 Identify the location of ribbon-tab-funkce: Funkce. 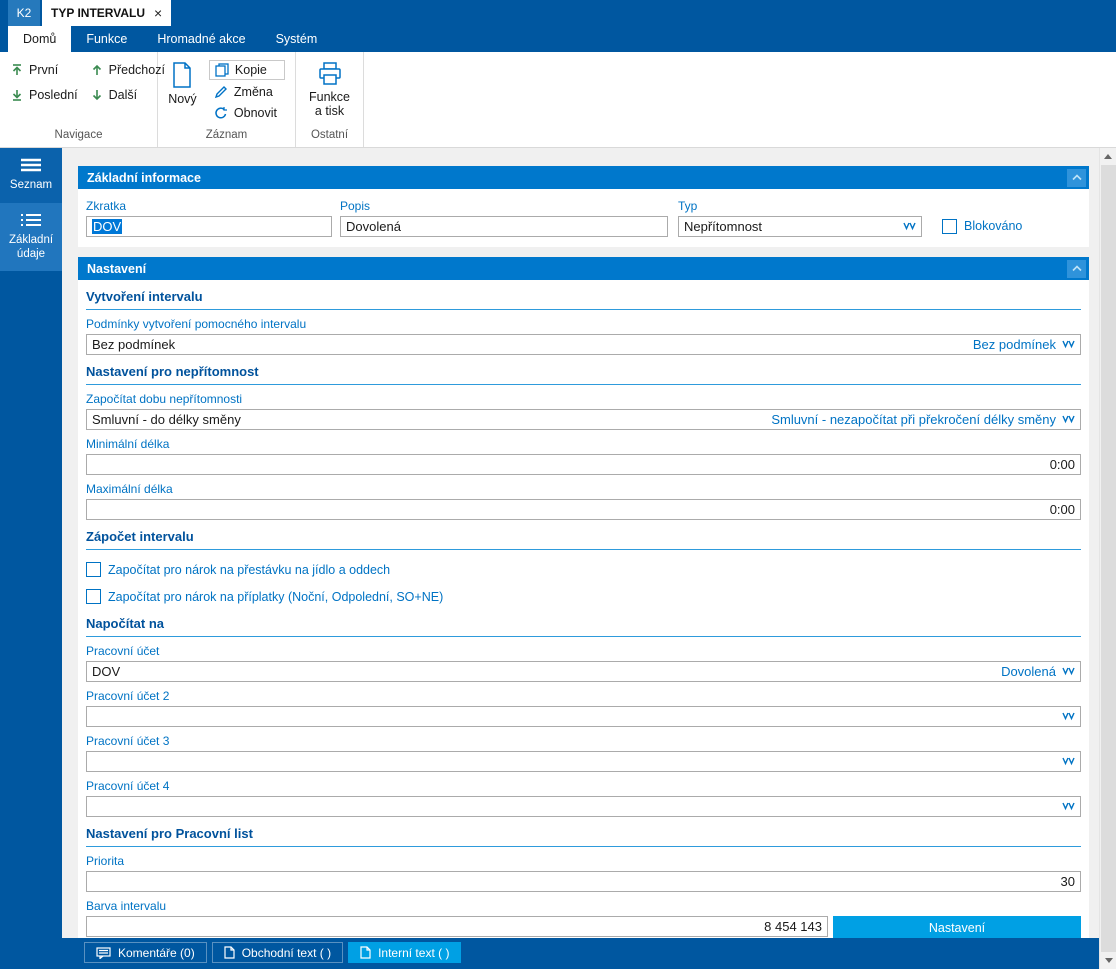
(106, 39).